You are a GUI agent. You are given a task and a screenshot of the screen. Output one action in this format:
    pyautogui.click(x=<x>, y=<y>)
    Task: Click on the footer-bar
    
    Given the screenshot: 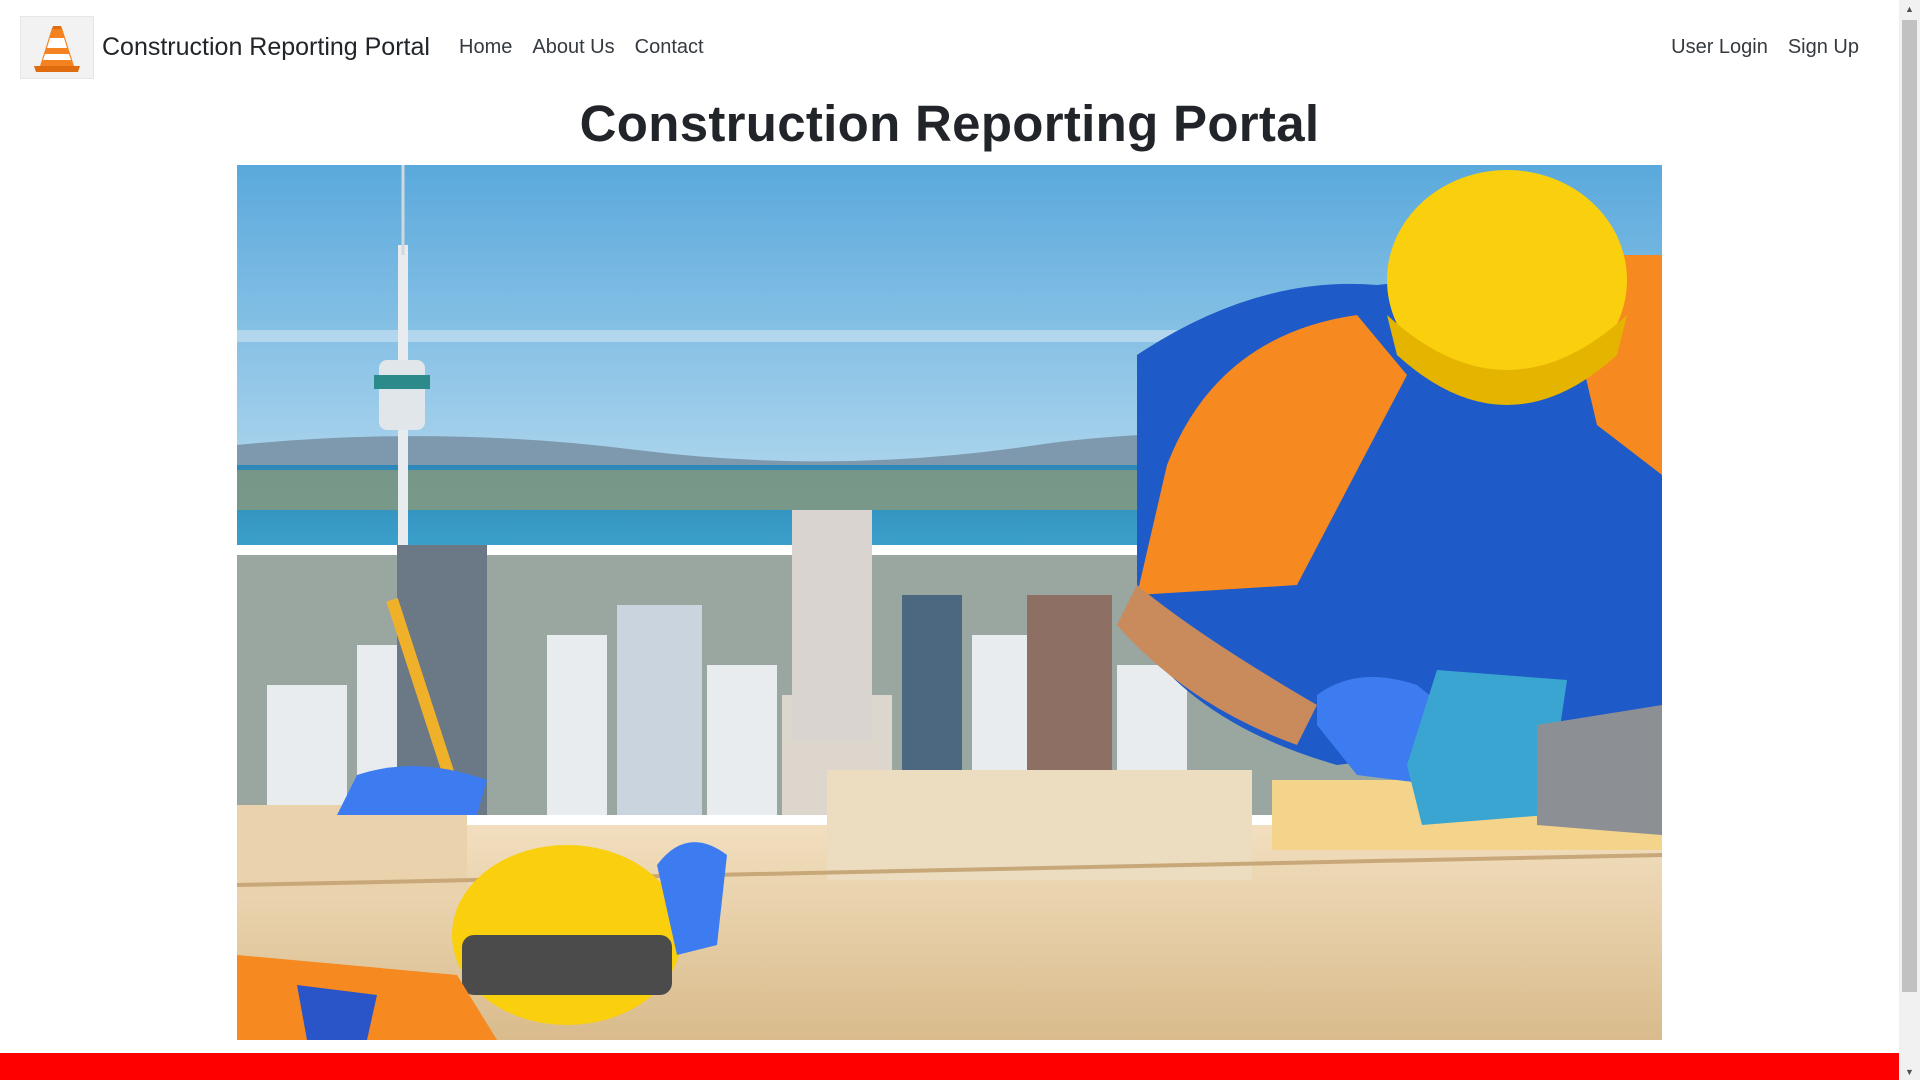 What is the action you would take?
    pyautogui.click(x=949, y=1066)
    